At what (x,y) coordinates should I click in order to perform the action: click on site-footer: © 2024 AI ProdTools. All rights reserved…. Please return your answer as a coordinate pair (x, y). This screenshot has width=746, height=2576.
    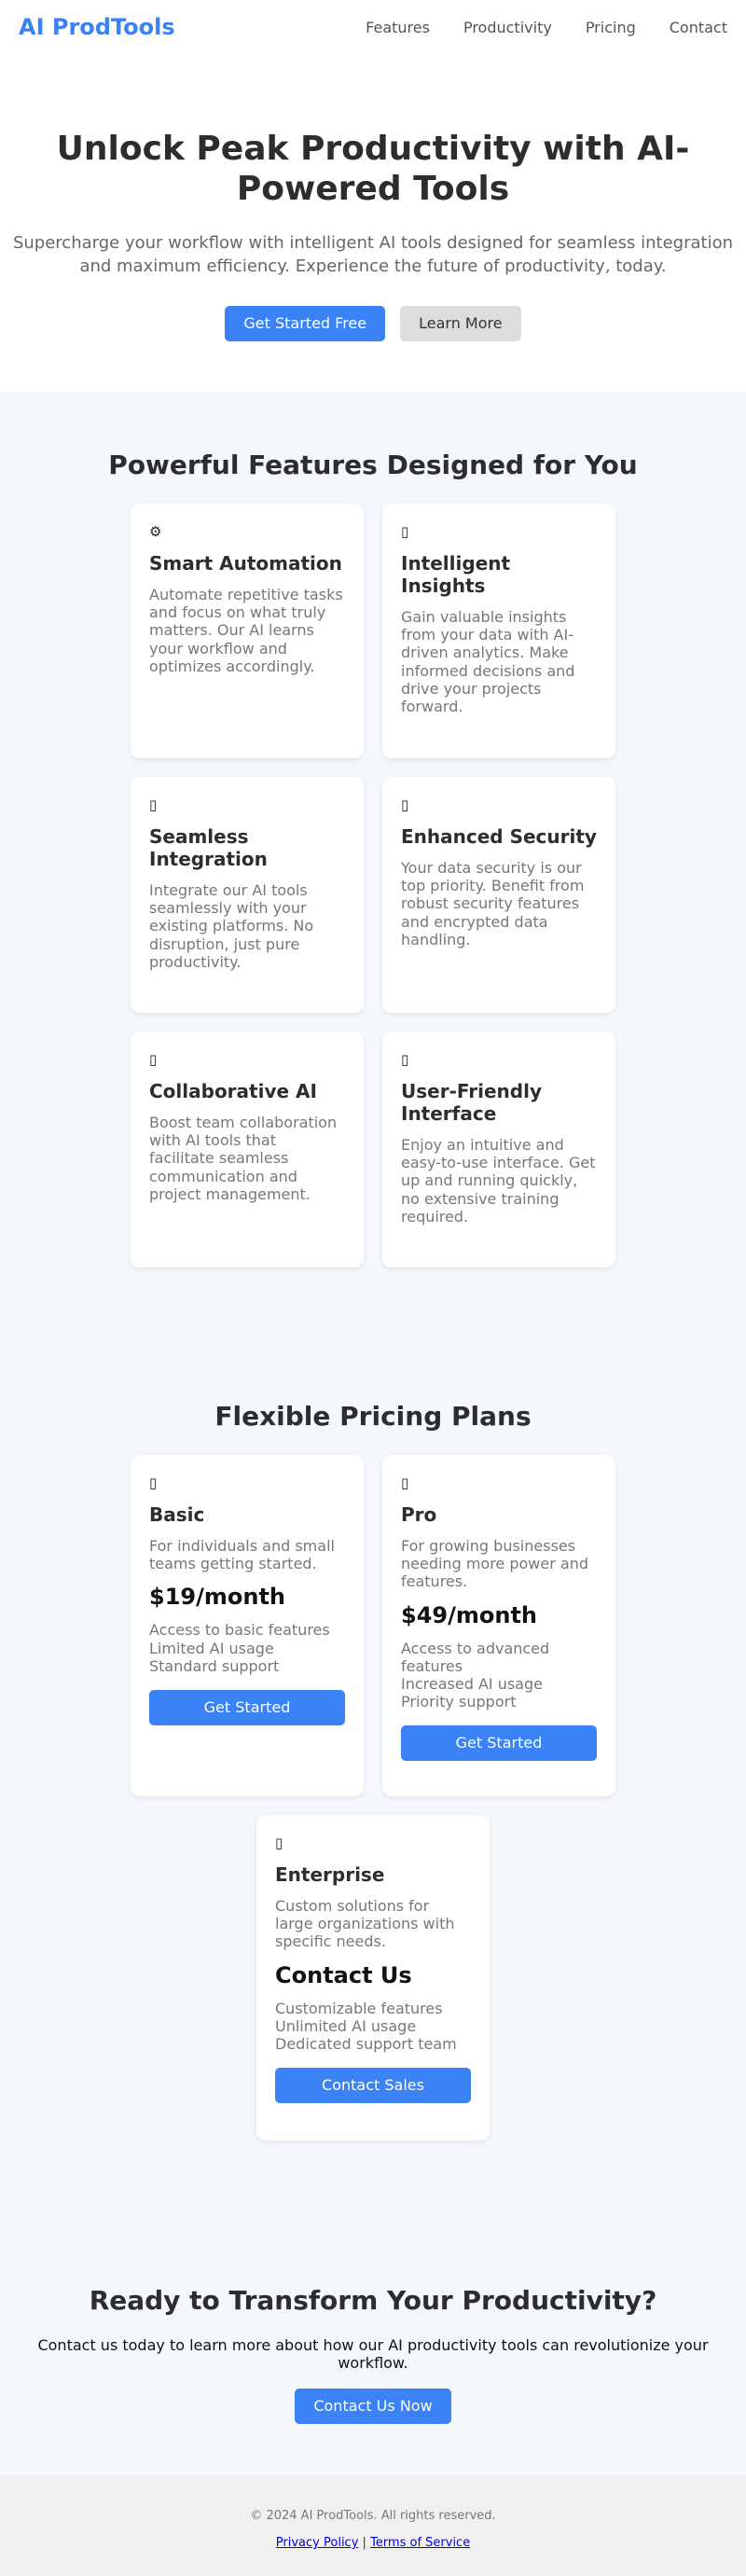
    Looking at the image, I should click on (373, 2525).